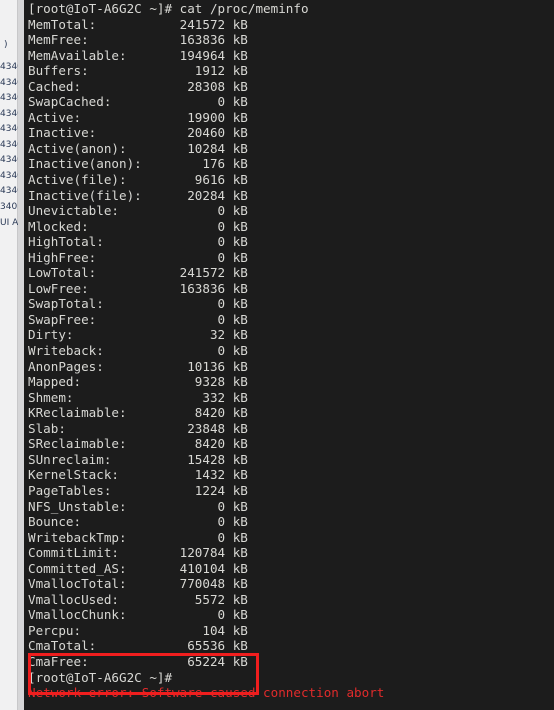 This screenshot has width=554, height=710. I want to click on meminfo-row: MemAvailable: 194964 kB, so click(138, 55).